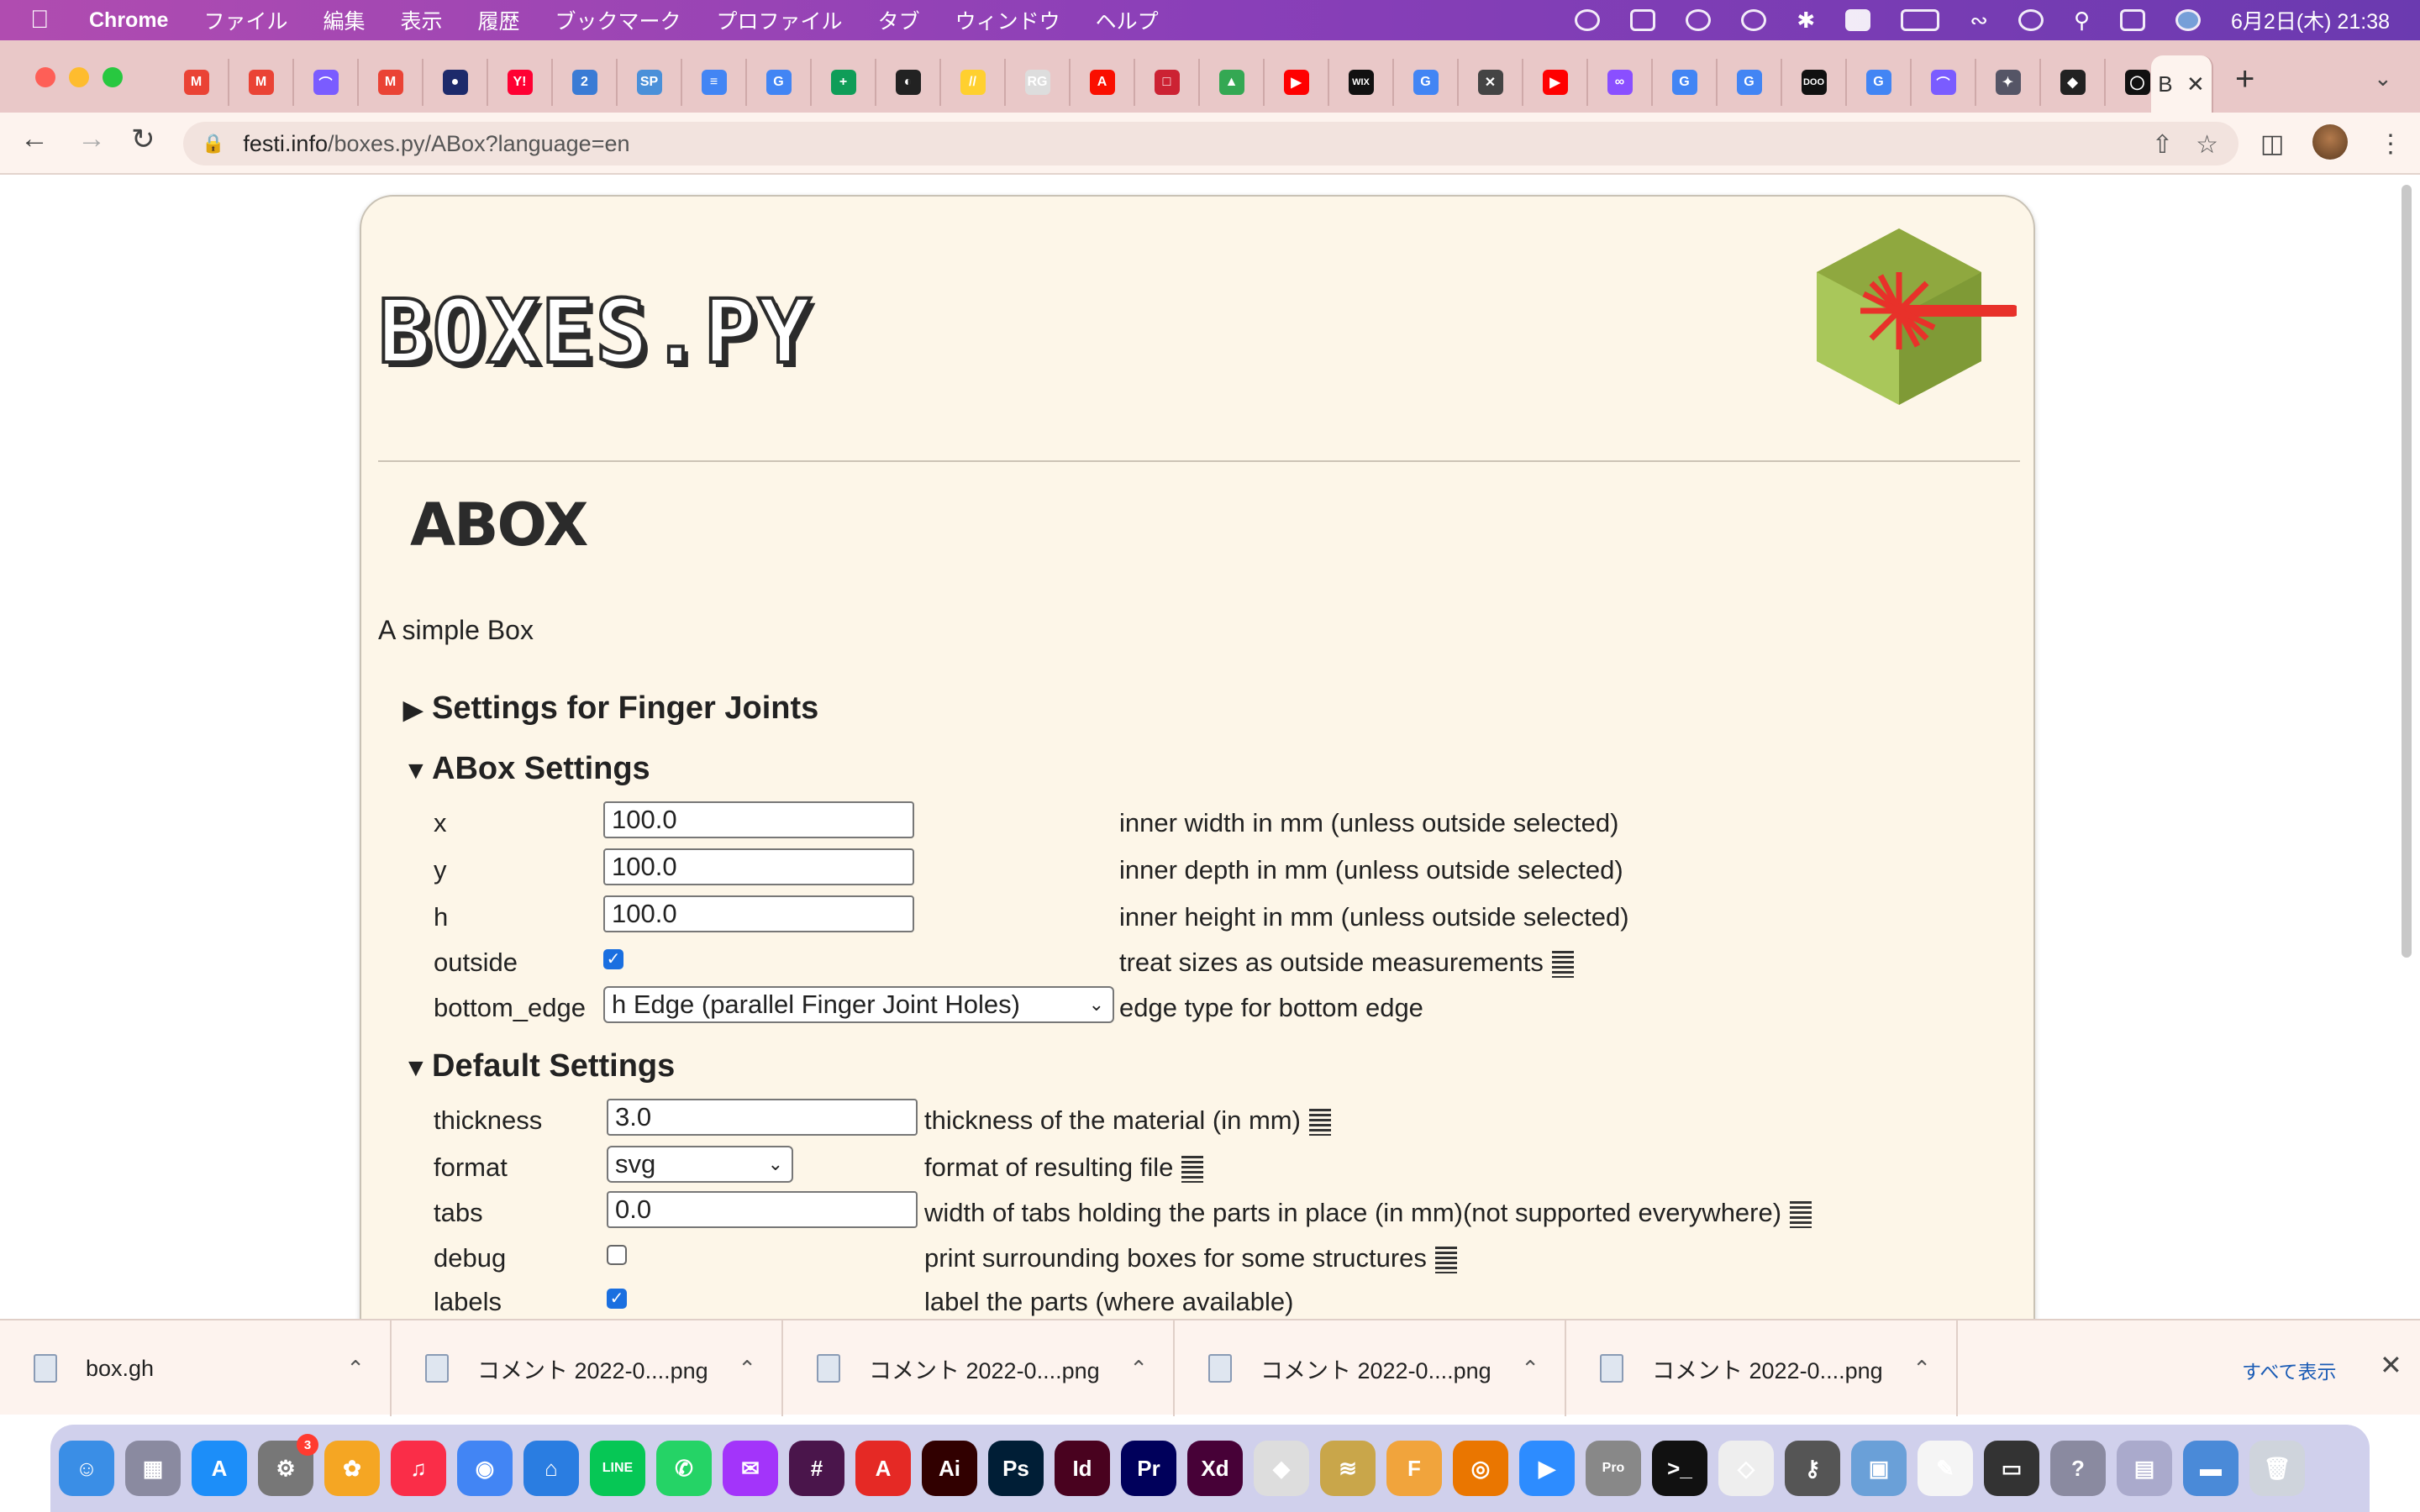  Describe the element at coordinates (1232, 82) in the screenshot. I see `browser-tab: ▲` at that location.